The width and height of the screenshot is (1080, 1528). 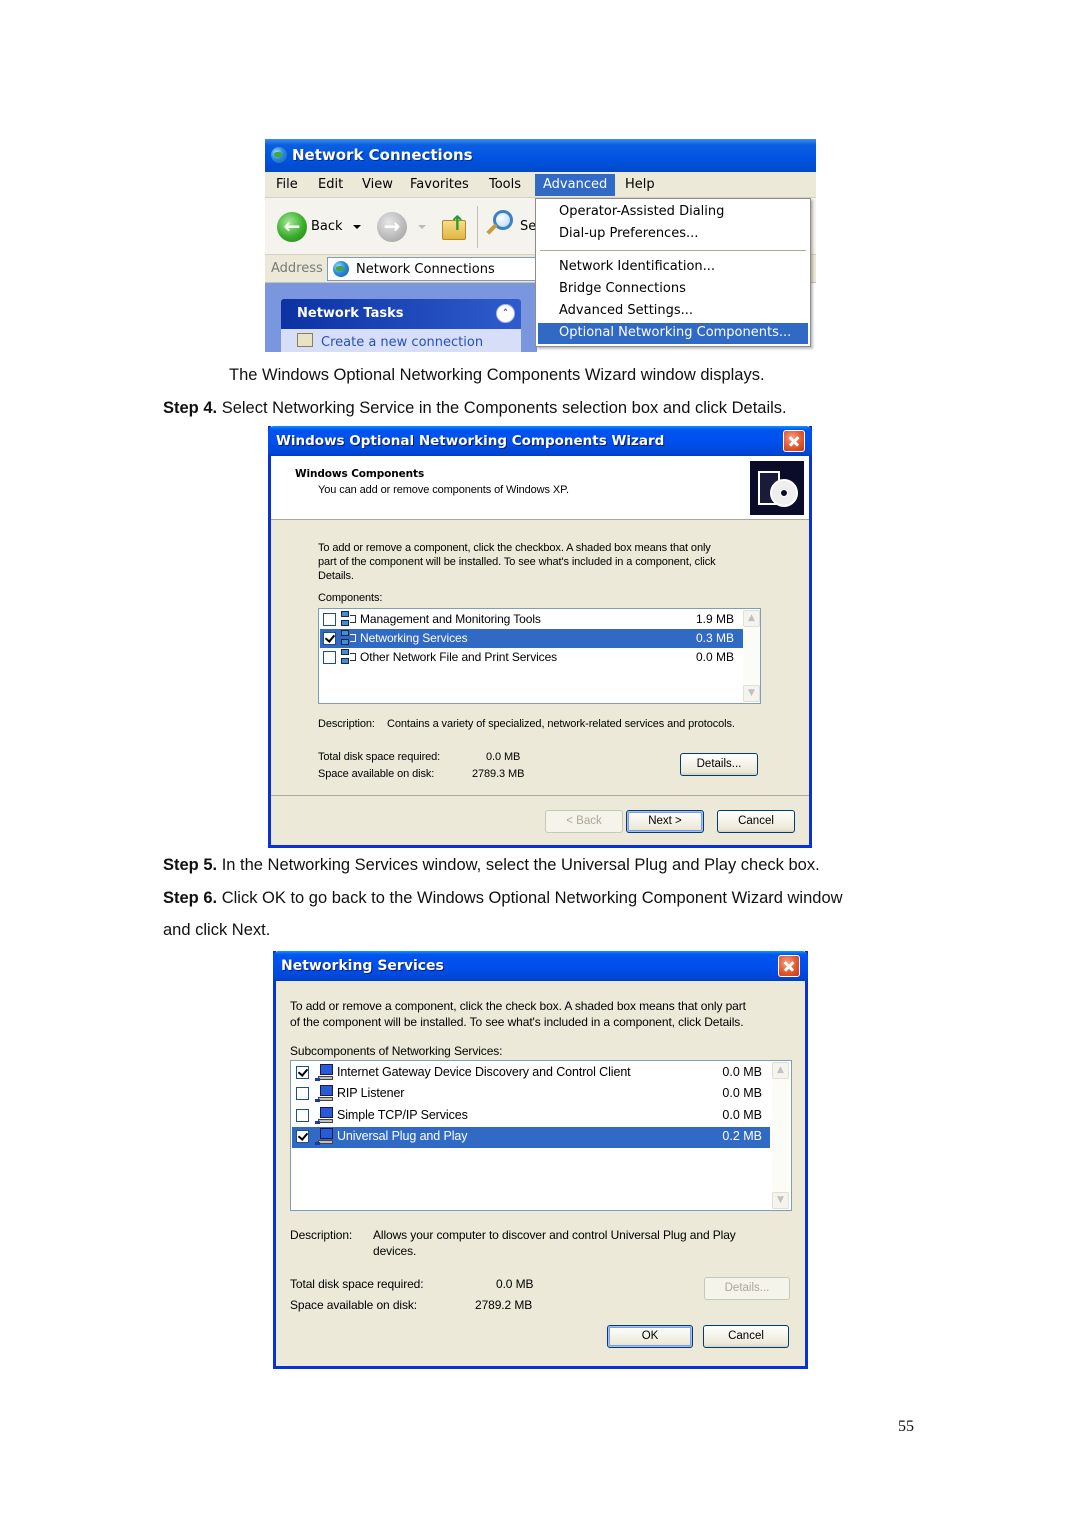 What do you see at coordinates (395, 1251) in the screenshot?
I see `description-line-2: devices.` at bounding box center [395, 1251].